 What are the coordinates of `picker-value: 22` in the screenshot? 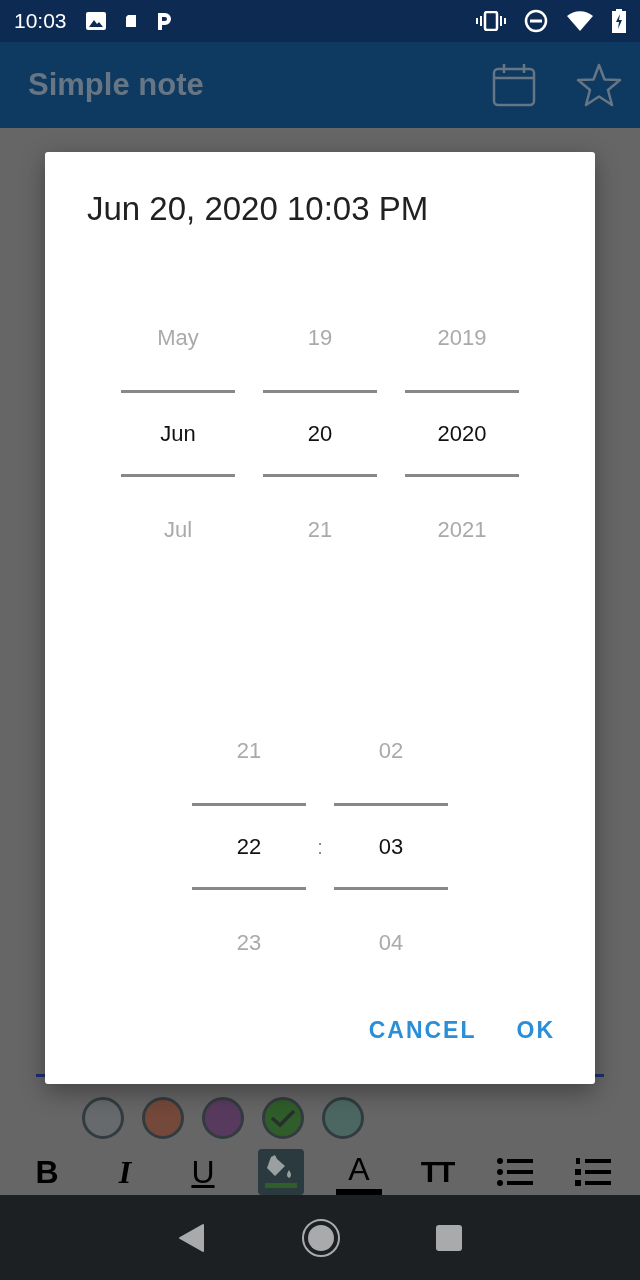 It's located at (249, 846).